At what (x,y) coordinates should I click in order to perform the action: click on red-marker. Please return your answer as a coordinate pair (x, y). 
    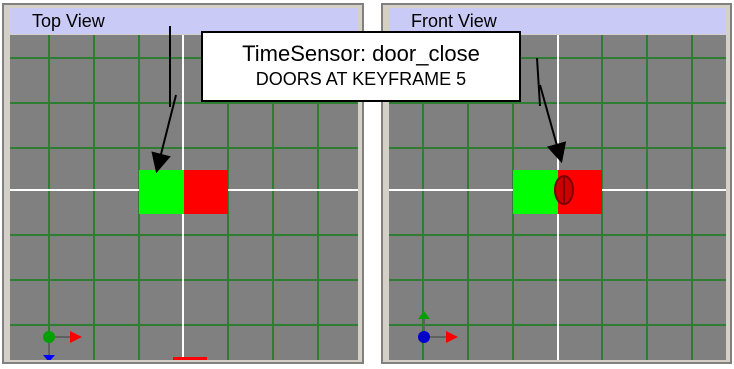
    Looking at the image, I should click on (190, 358).